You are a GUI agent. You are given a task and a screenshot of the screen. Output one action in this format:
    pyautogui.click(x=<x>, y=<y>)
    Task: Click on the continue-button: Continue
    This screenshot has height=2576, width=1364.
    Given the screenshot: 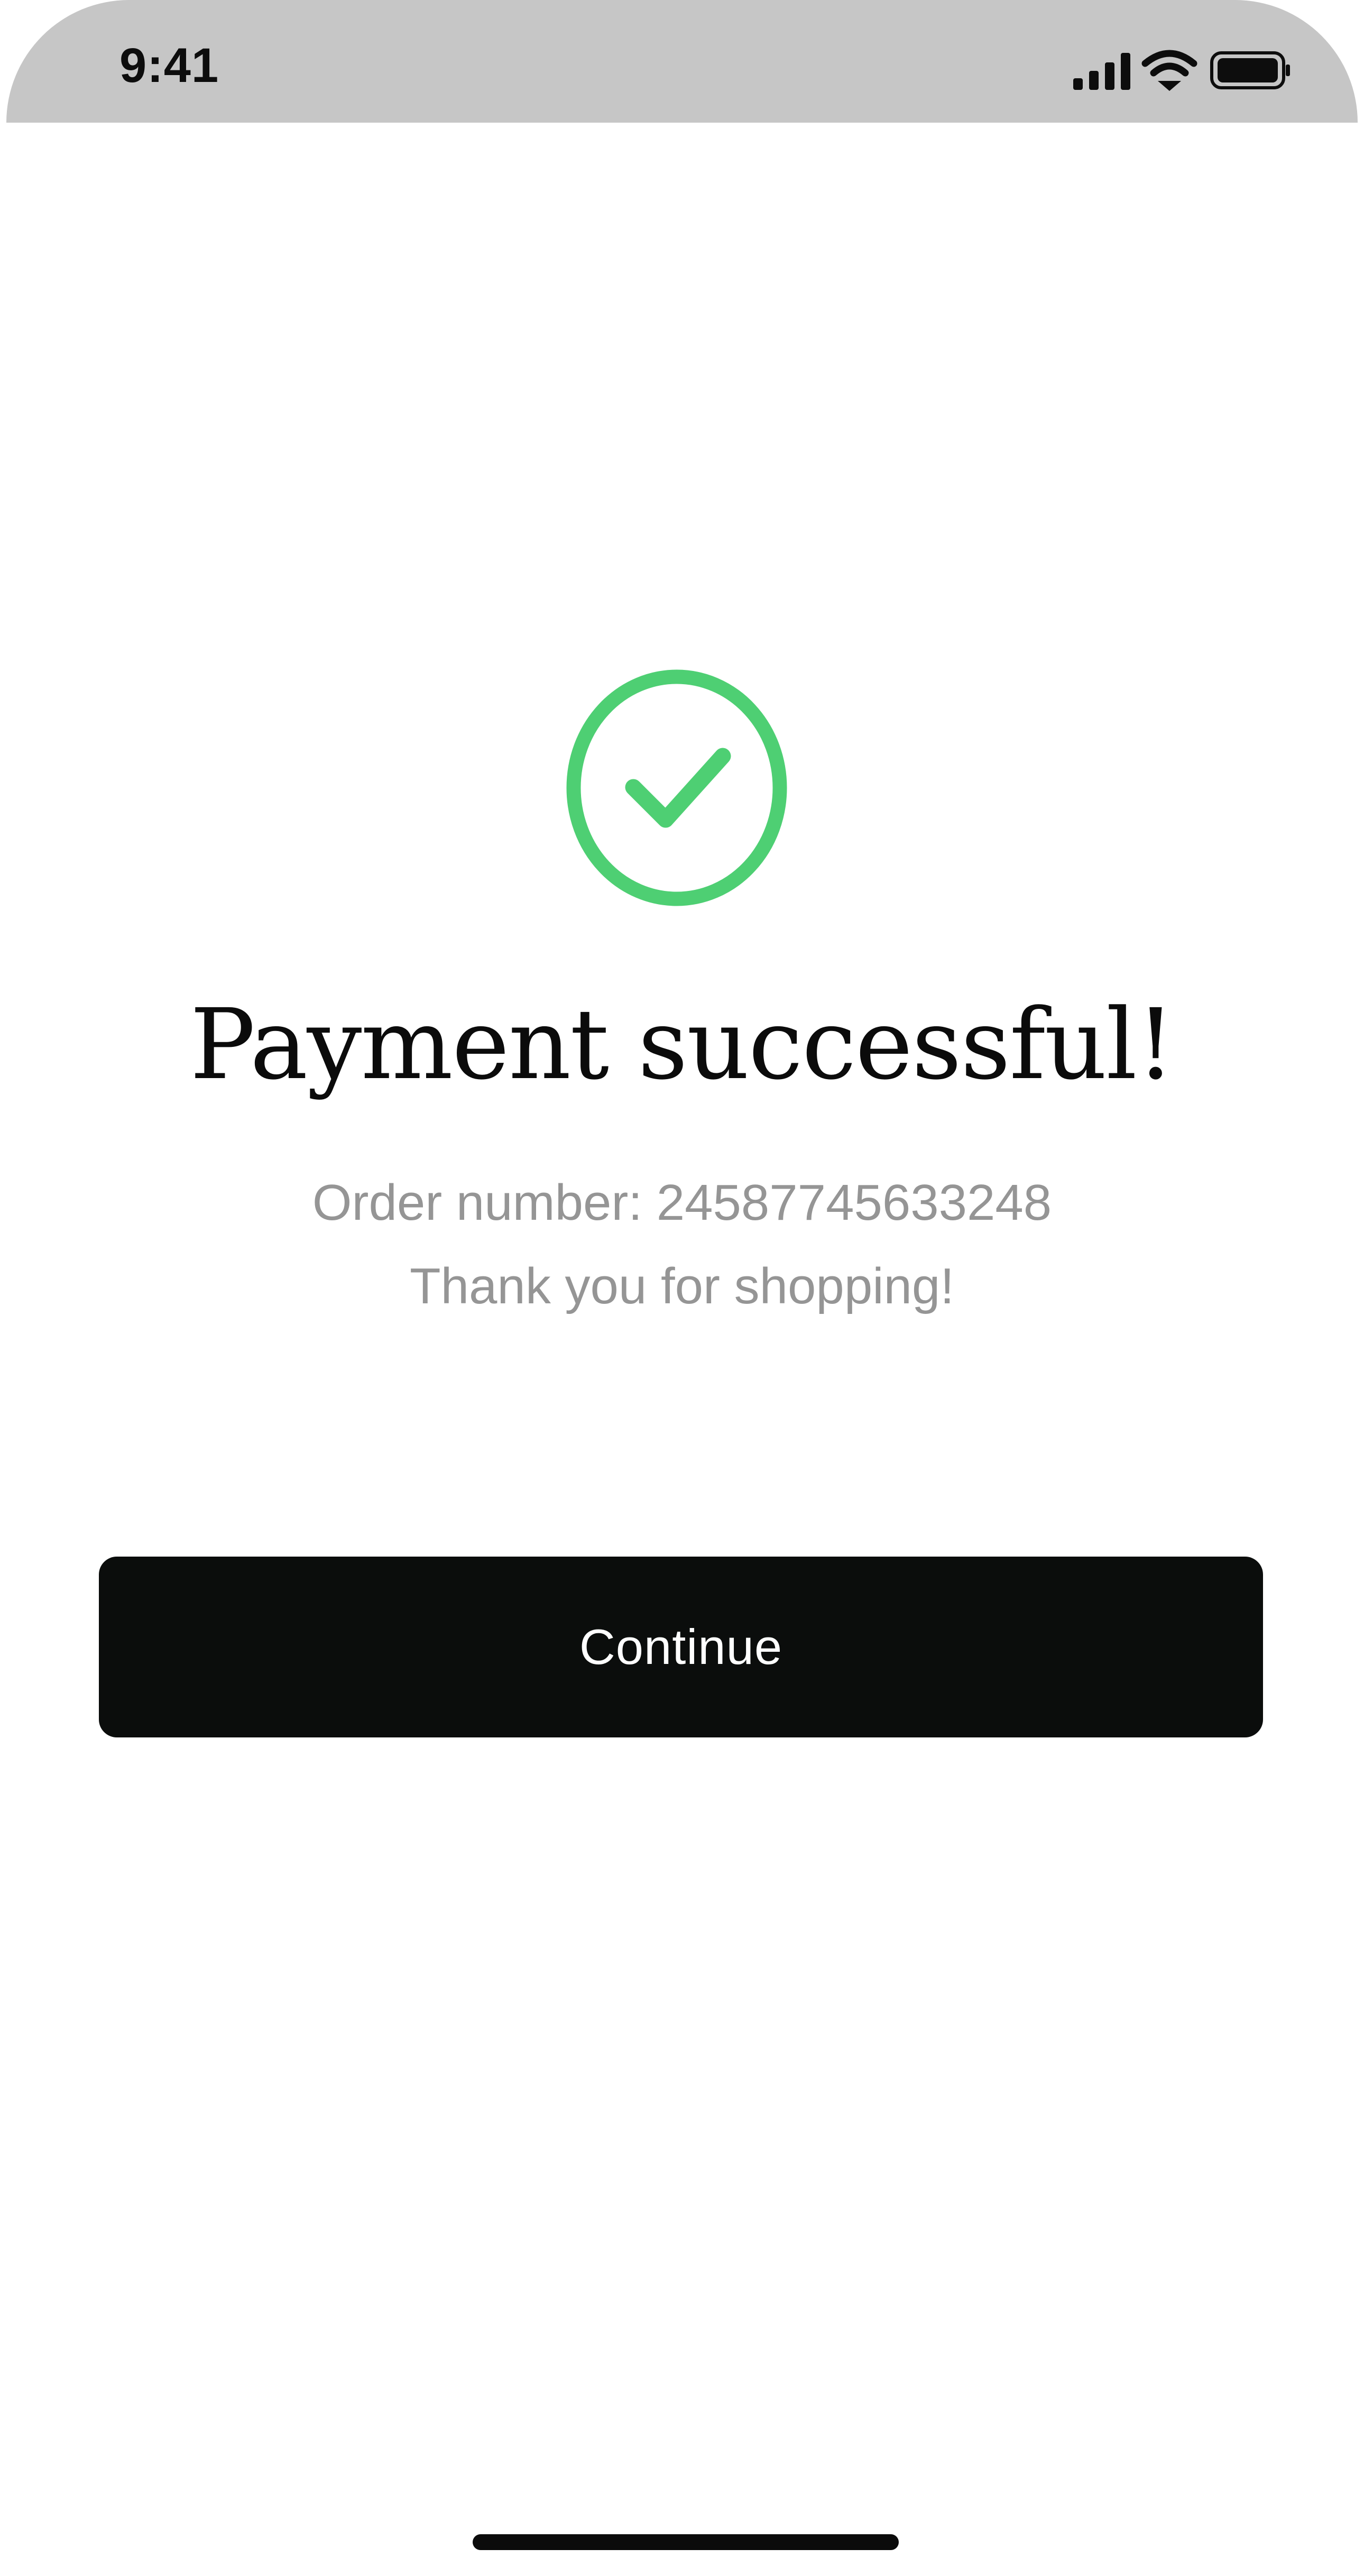 What is the action you would take?
    pyautogui.click(x=681, y=1647)
    